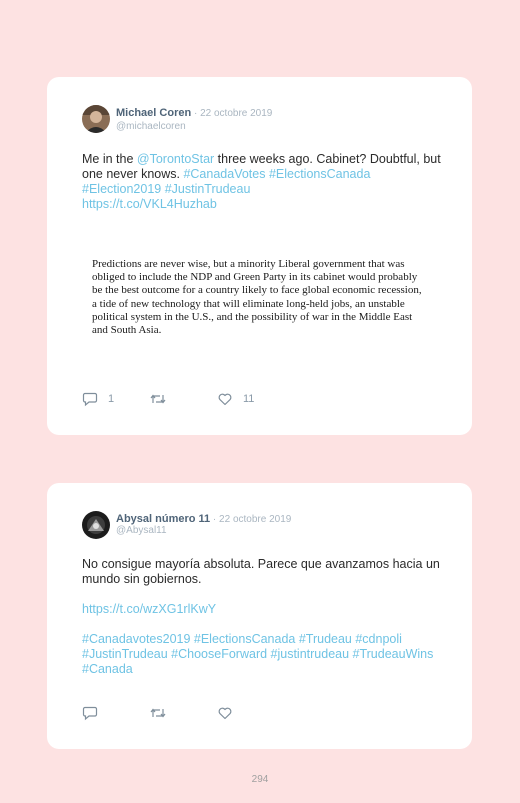 The height and width of the screenshot is (803, 520). I want to click on author-handle: @michaelcoren, so click(151, 126).